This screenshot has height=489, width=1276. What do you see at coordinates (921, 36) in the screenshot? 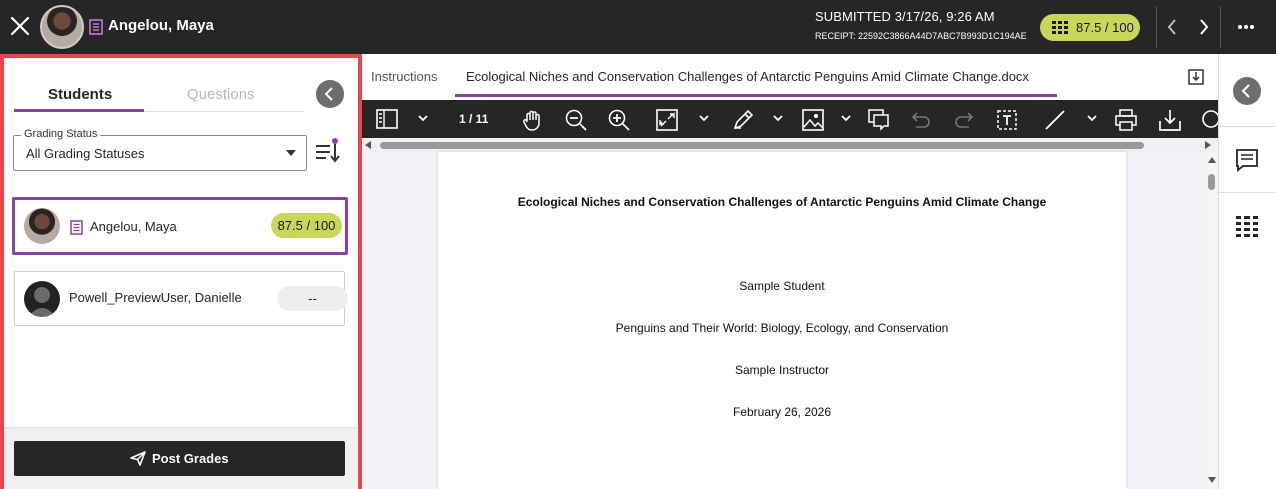
I see `receipt-id: RECEIPT: 22592C3866A44D7ABC7B993D1C194AE` at bounding box center [921, 36].